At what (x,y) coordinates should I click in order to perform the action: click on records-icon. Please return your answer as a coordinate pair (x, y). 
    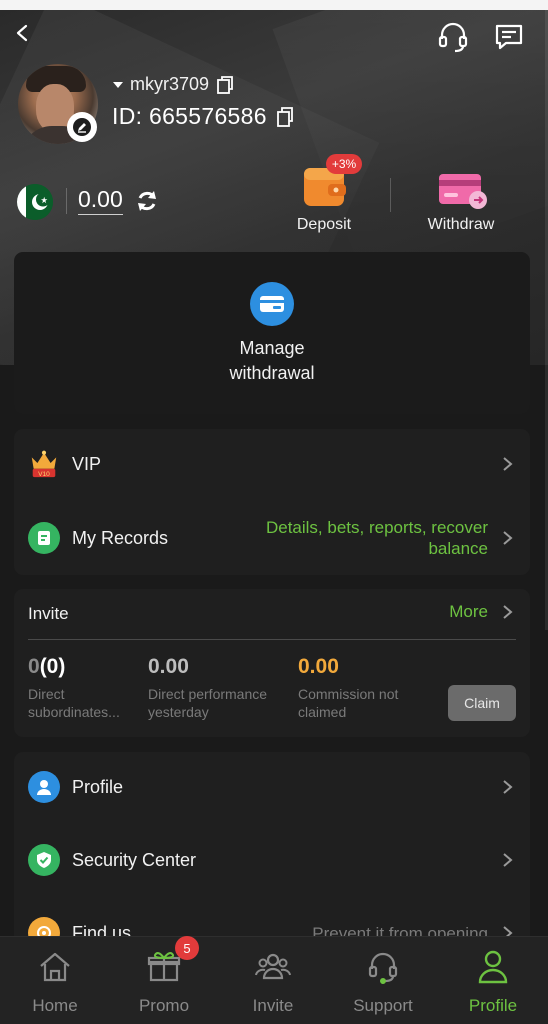
    Looking at the image, I should click on (44, 538).